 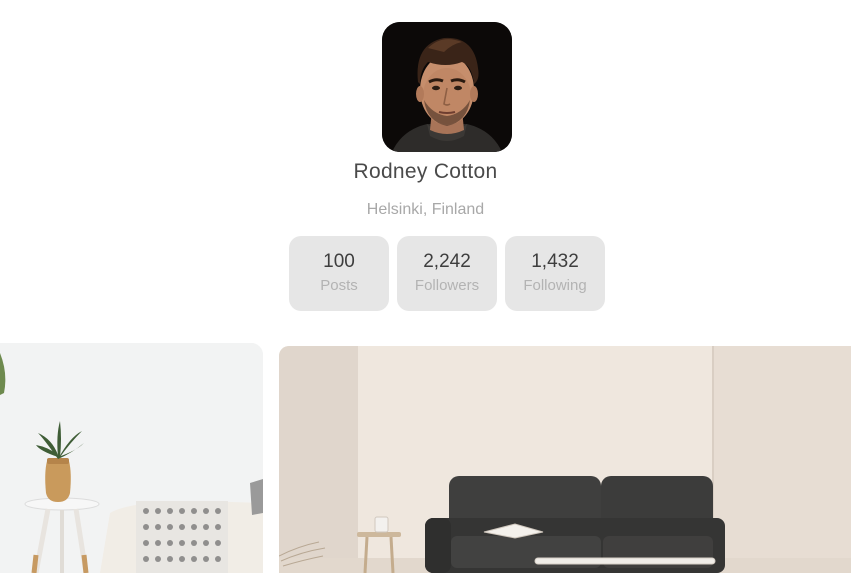 I want to click on stat-posts: 100 Posts, so click(x=339, y=273).